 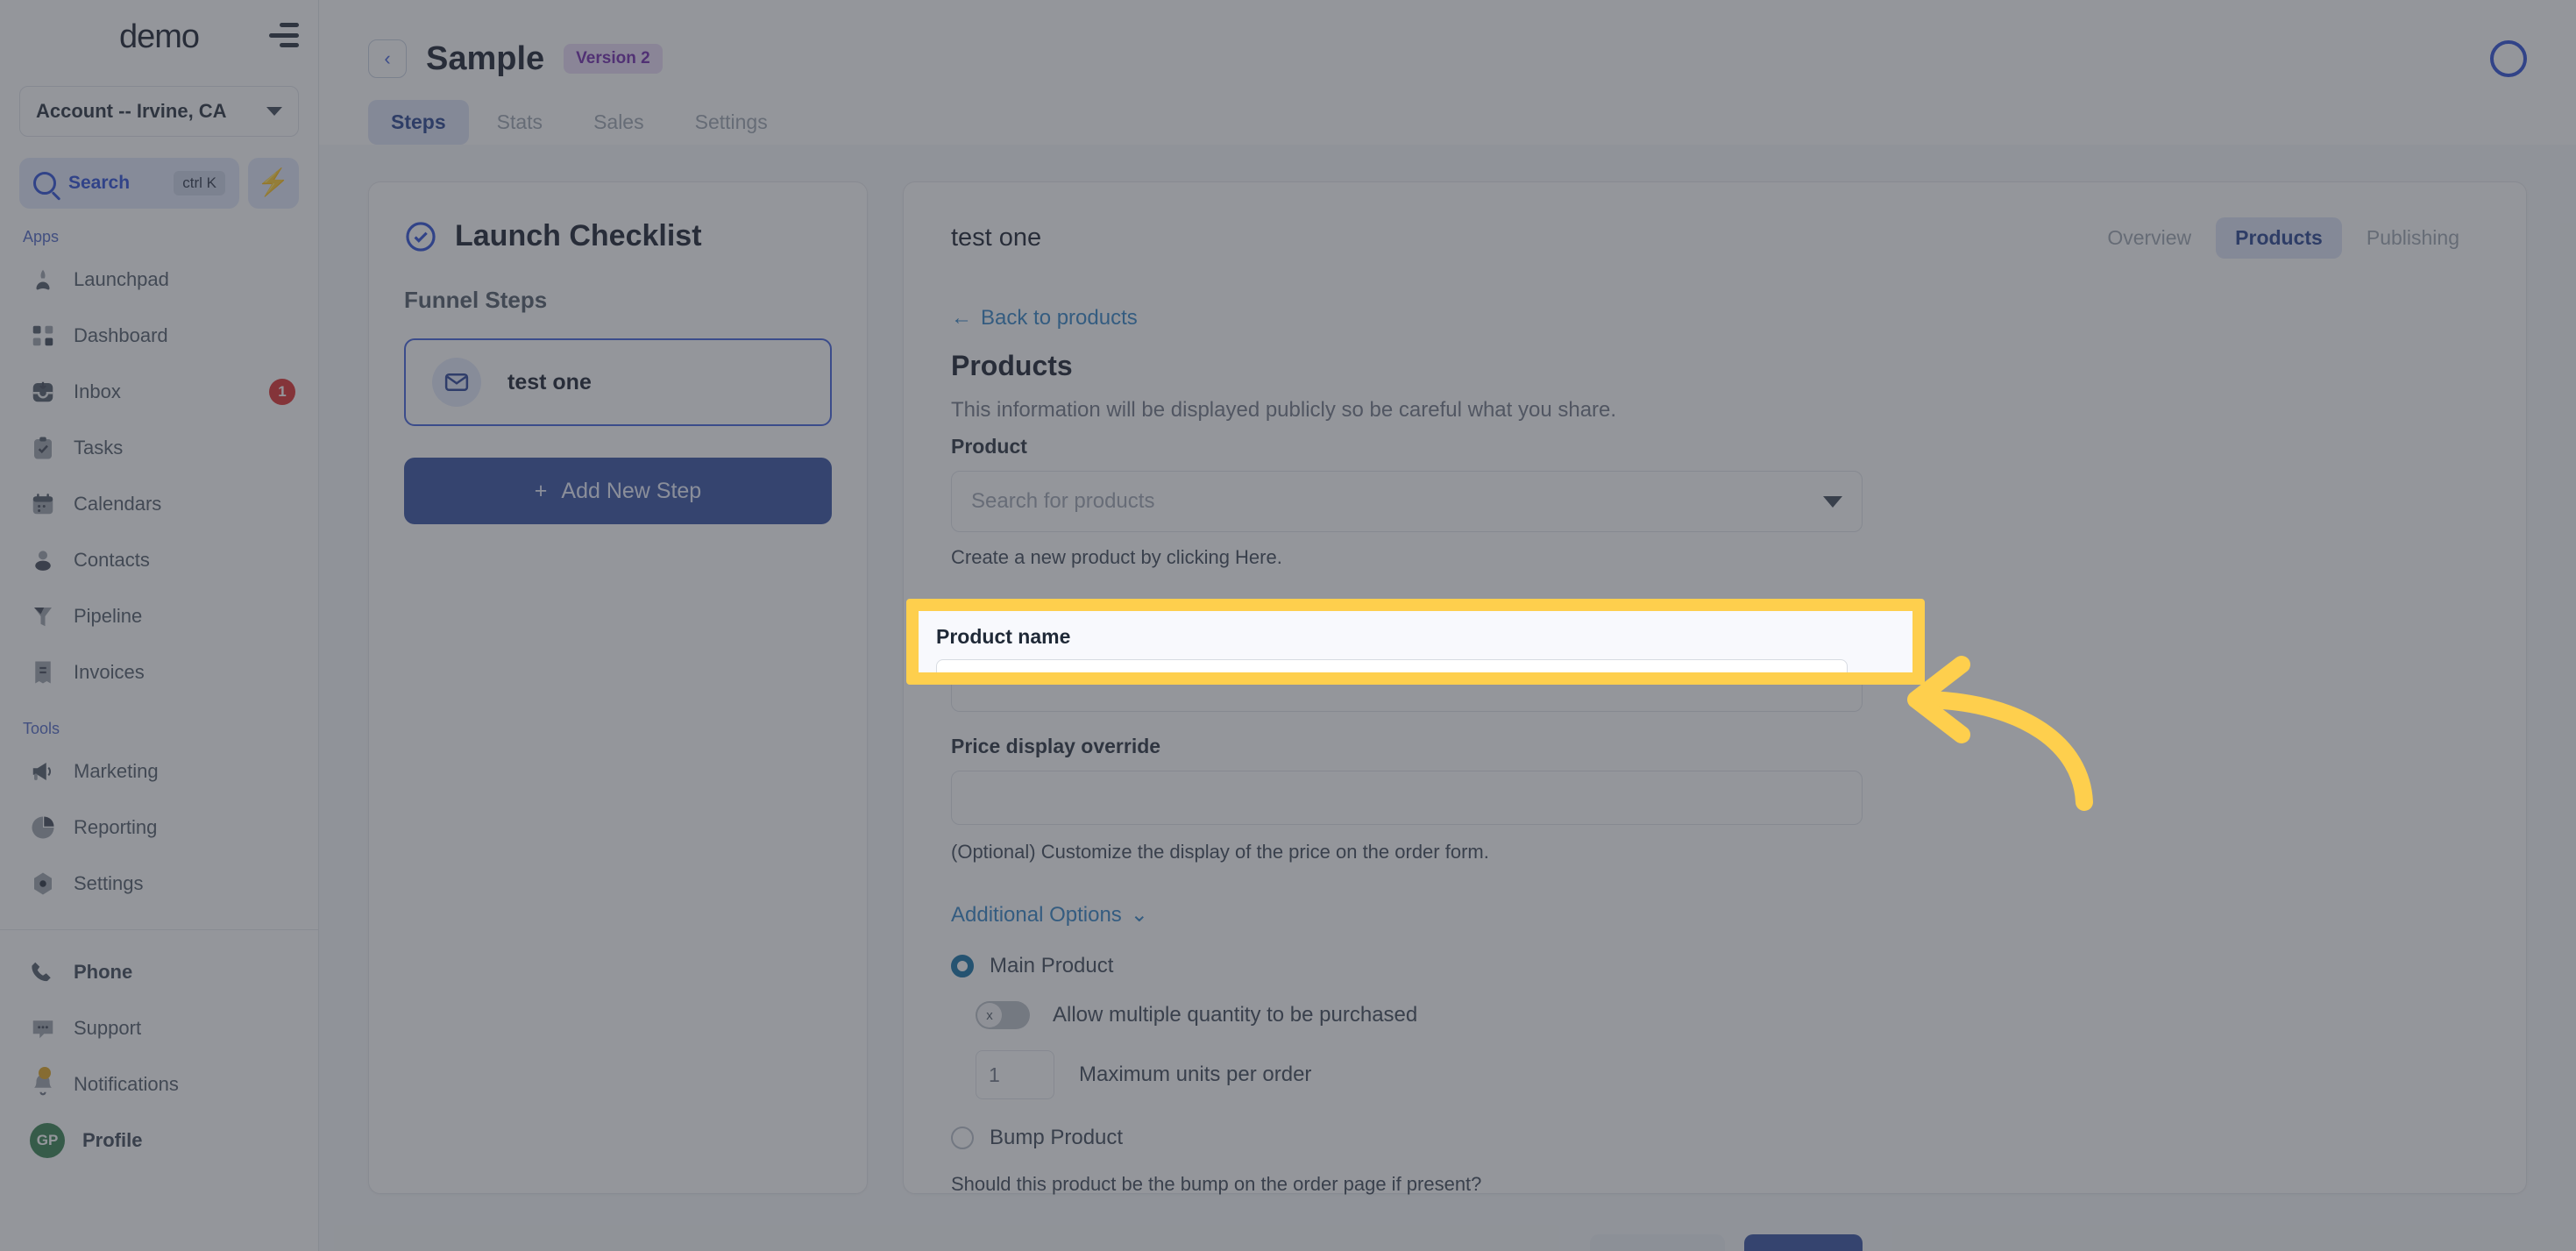 What do you see at coordinates (159, 448) in the screenshot?
I see `sidebar-item-tasks: Tasks` at bounding box center [159, 448].